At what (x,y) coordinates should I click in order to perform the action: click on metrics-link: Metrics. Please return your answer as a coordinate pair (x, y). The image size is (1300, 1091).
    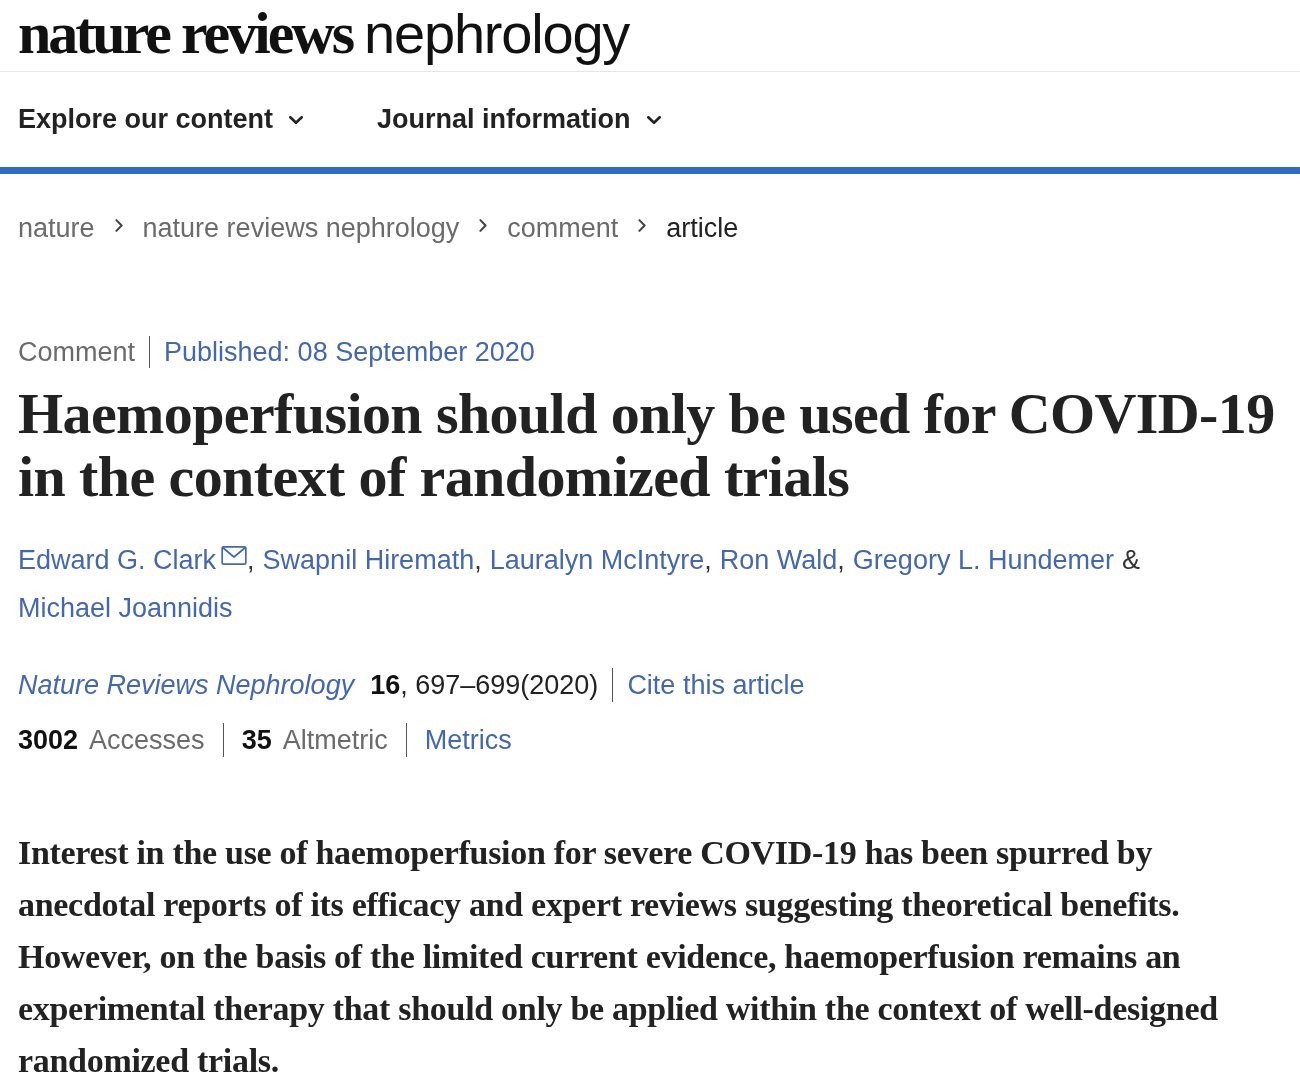
    Looking at the image, I should click on (468, 740).